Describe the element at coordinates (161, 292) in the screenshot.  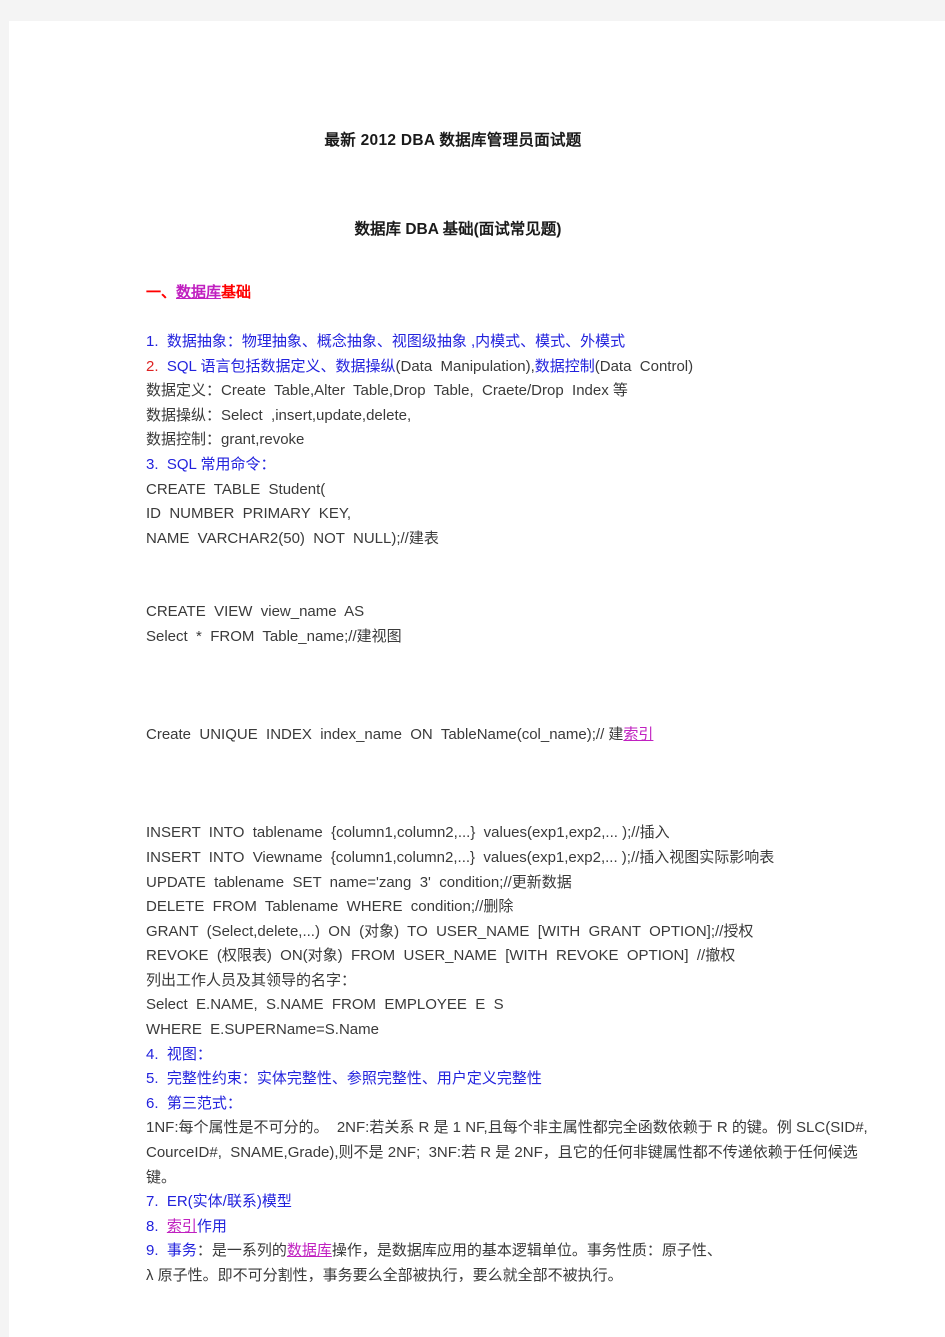
I see `section-heading-prefix: 一、` at that location.